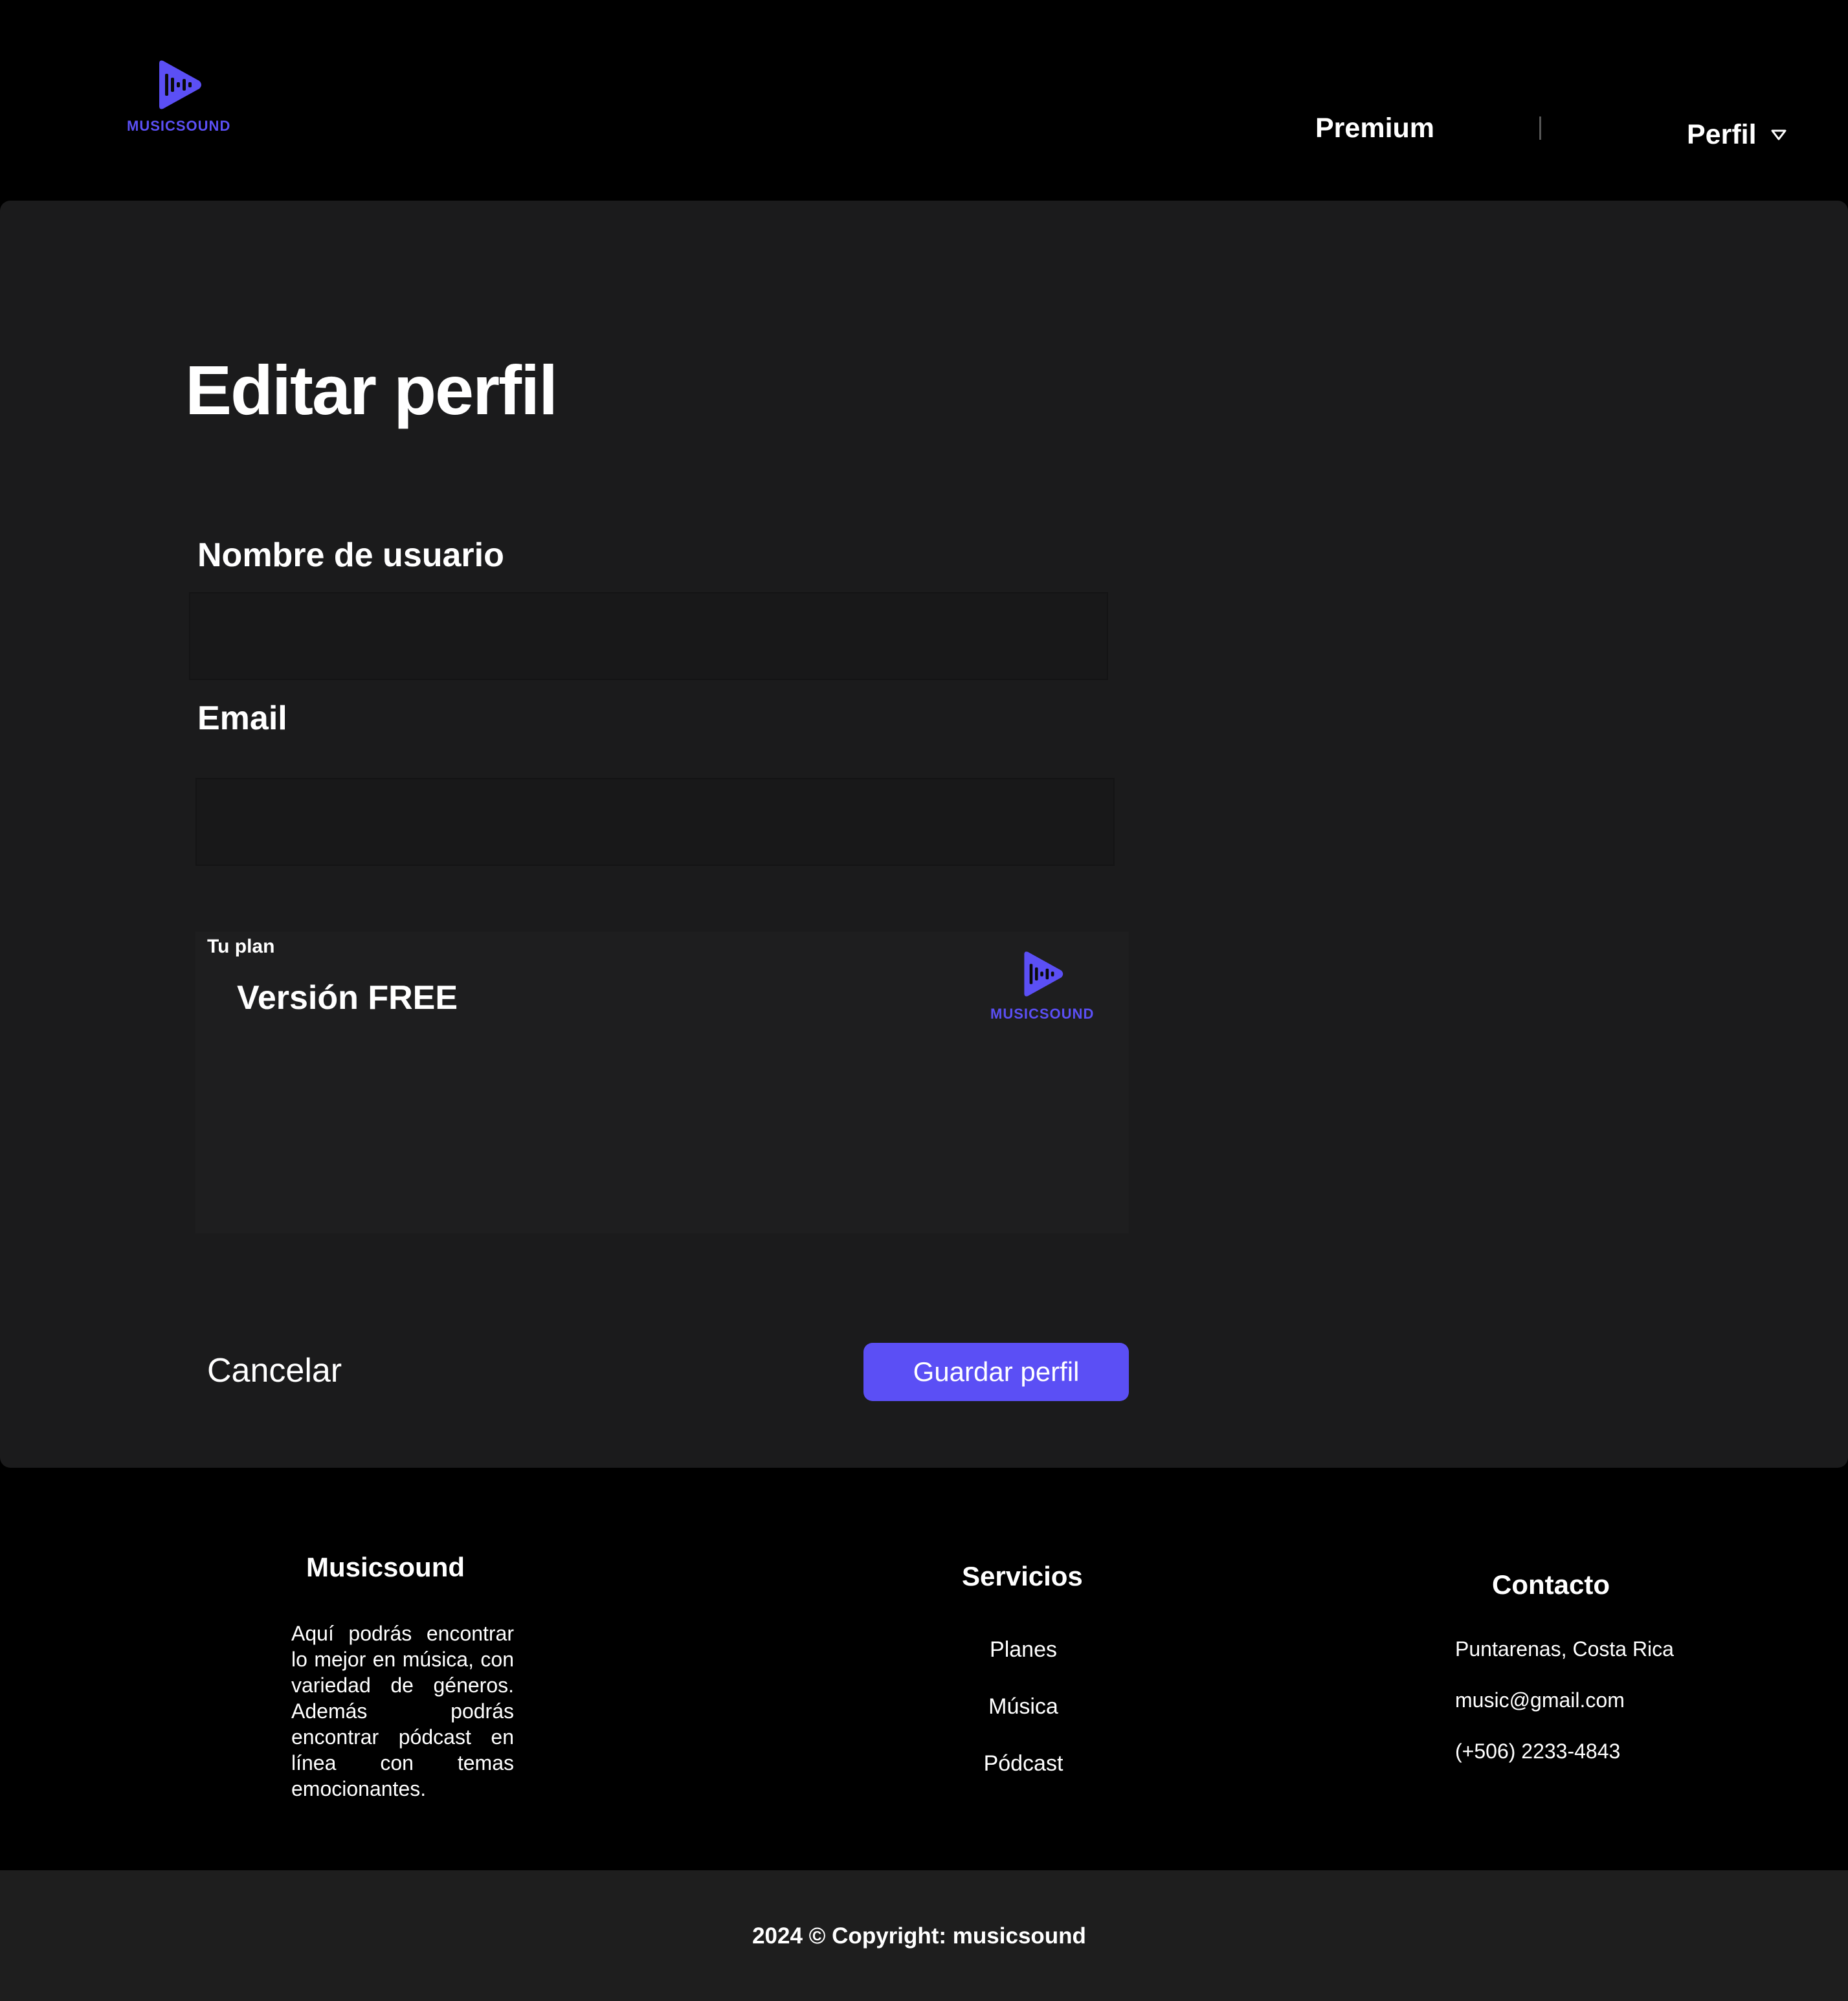  What do you see at coordinates (1023, 1665) in the screenshot?
I see `footer-link-planes: Planes` at bounding box center [1023, 1665].